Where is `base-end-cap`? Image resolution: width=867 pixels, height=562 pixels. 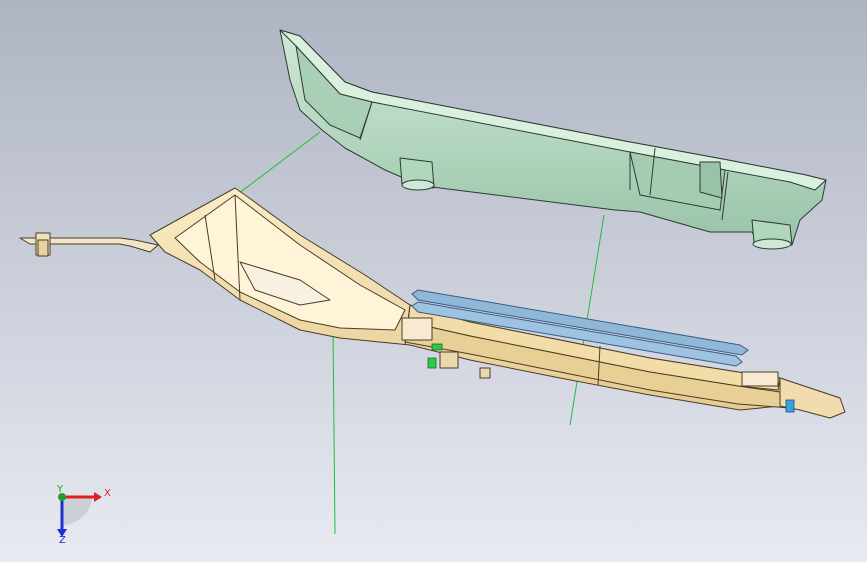
base-end-cap is located at coordinates (760, 379).